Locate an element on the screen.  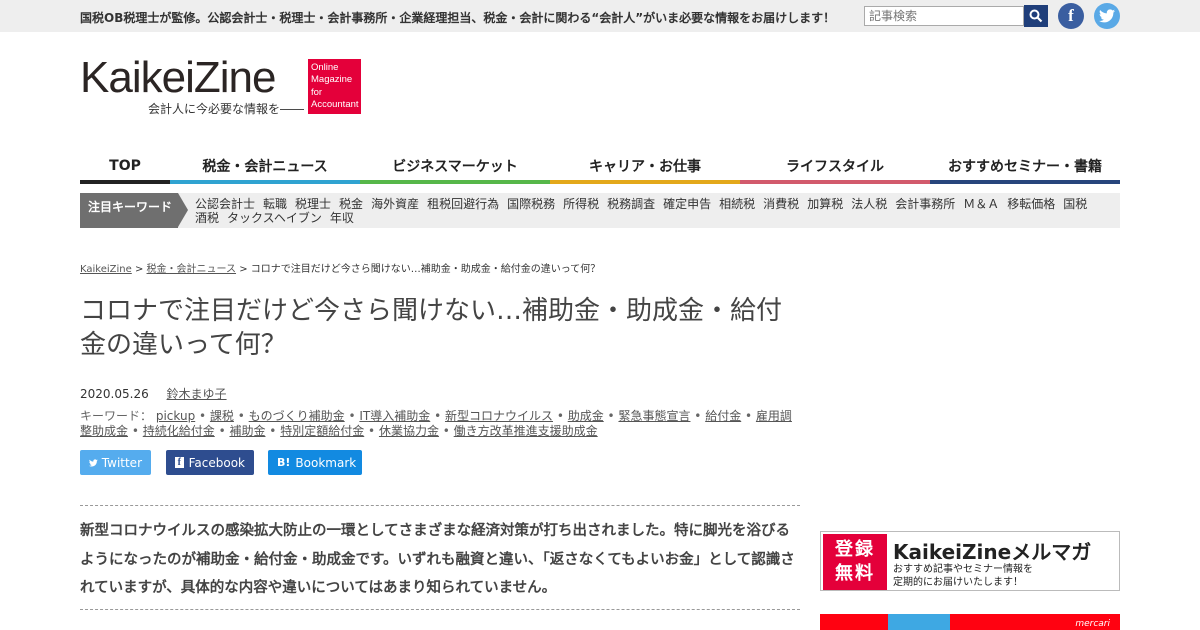
logo-wordmark: KaikeiZine is located at coordinates (178, 77).